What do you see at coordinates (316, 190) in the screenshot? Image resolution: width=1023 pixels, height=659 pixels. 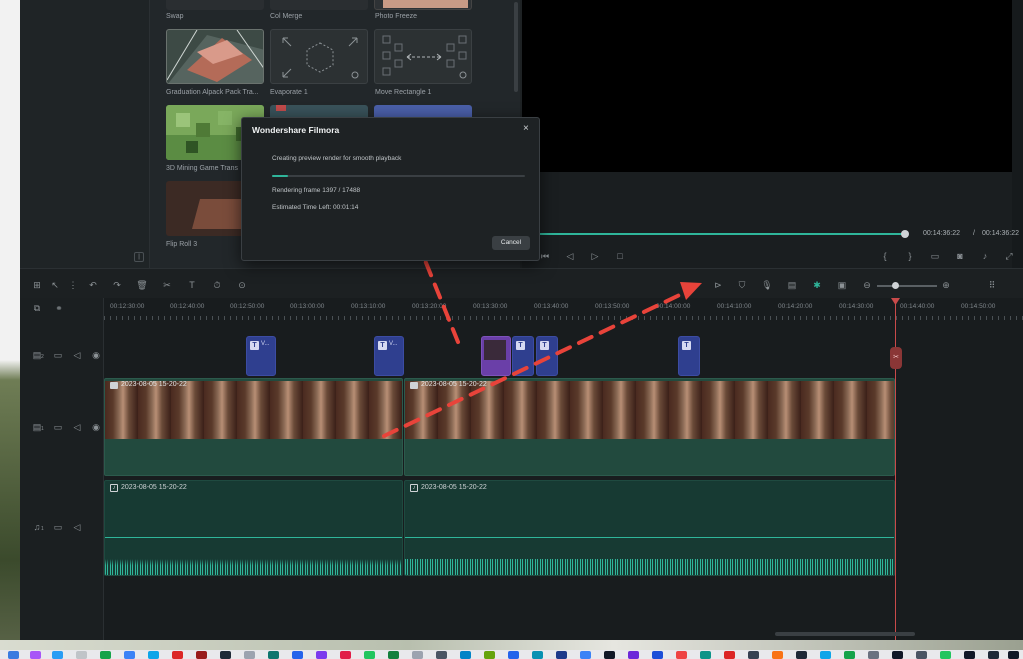 I see `render-frame-text: Rendering frame 1397 / 17488` at bounding box center [316, 190].